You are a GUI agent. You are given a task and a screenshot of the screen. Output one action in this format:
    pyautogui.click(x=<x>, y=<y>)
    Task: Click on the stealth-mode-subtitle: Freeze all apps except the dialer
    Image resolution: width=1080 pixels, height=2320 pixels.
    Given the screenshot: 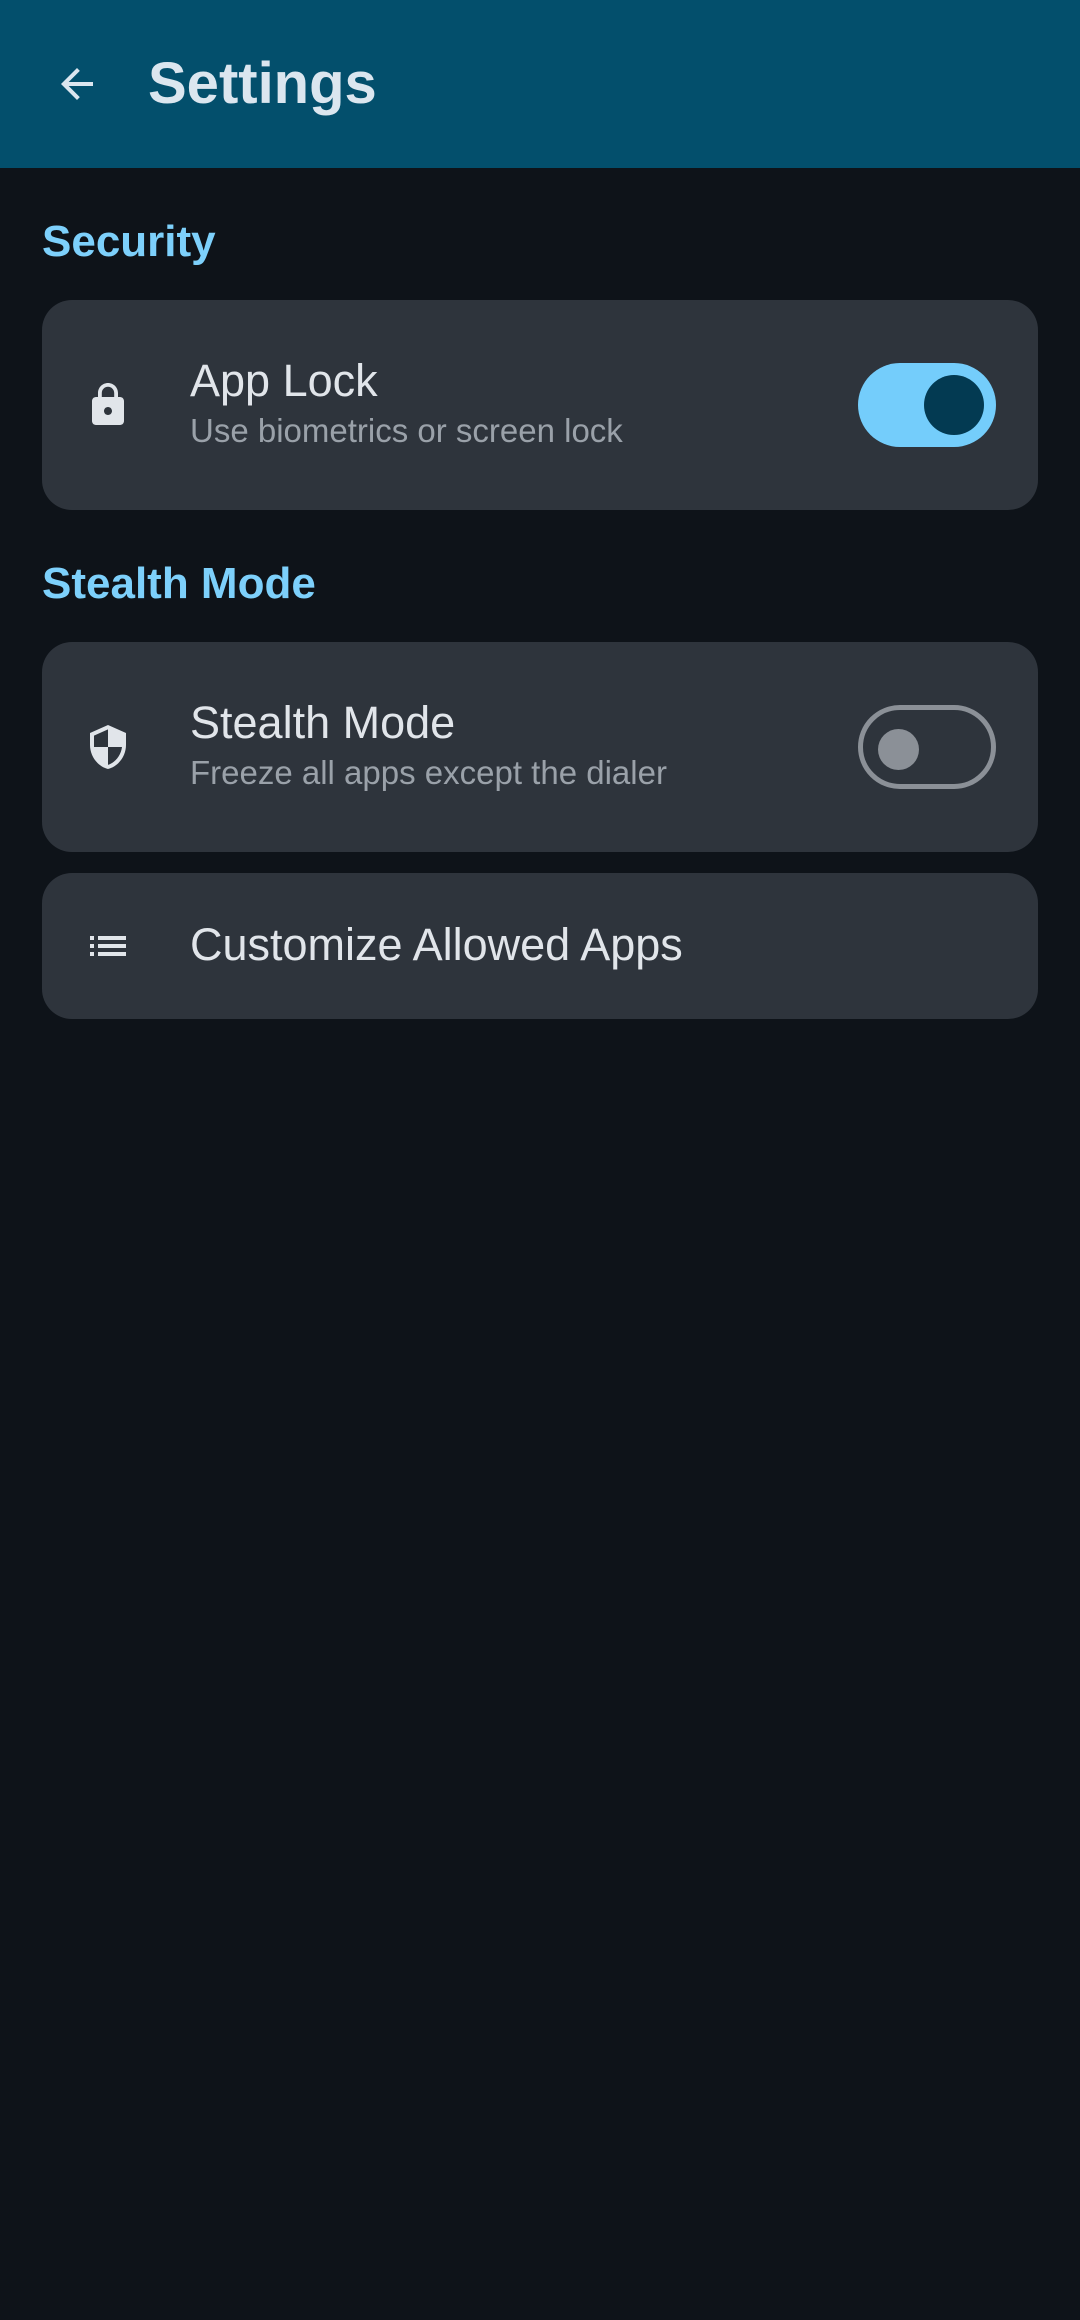 What is the action you would take?
    pyautogui.click(x=428, y=772)
    